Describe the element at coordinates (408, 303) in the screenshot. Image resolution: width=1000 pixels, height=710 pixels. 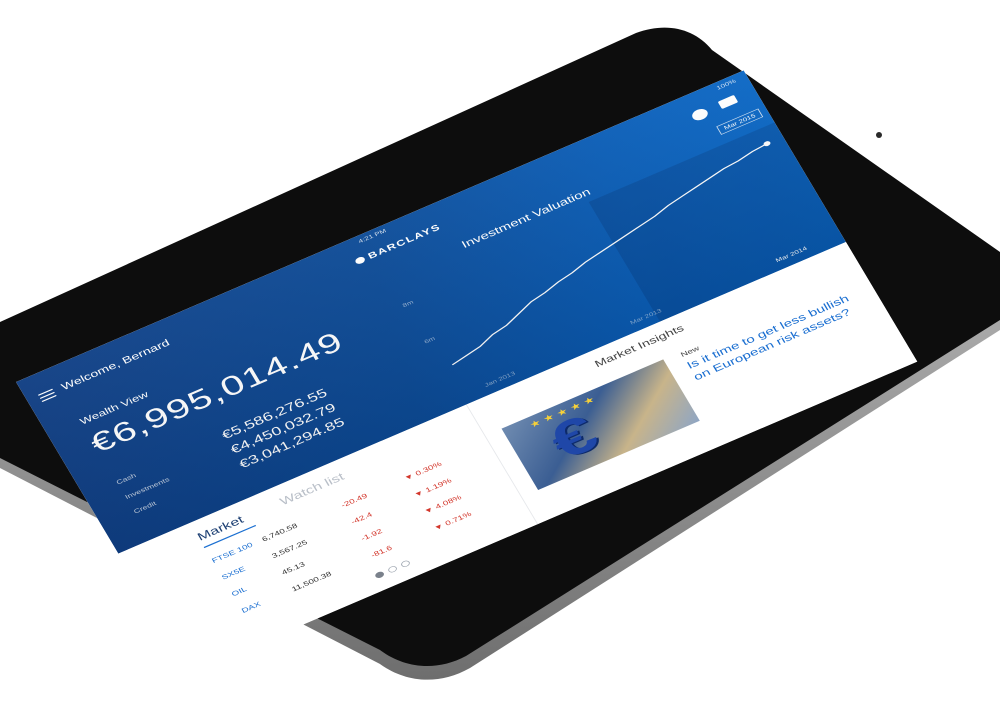
I see `y-tick-label: 8m` at that location.